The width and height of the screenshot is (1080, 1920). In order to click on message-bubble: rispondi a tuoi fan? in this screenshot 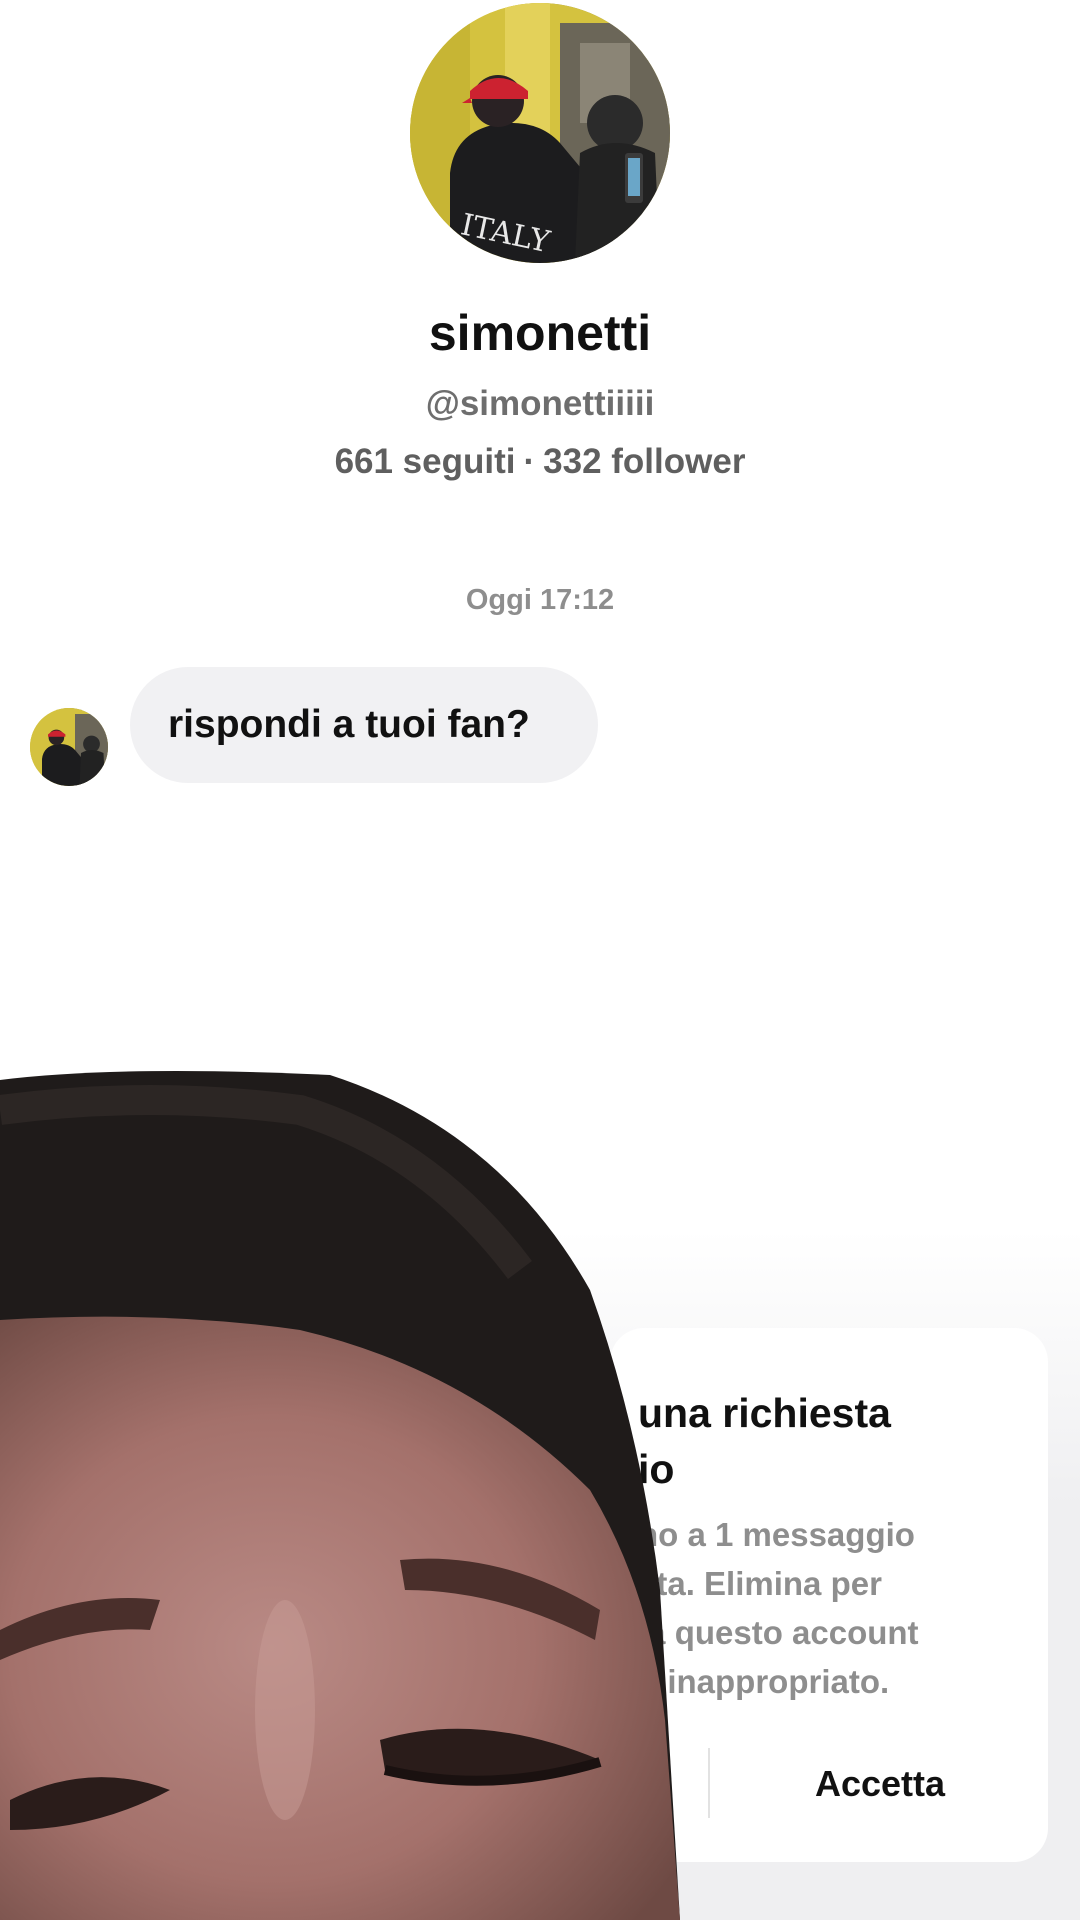, I will do `click(364, 725)`.